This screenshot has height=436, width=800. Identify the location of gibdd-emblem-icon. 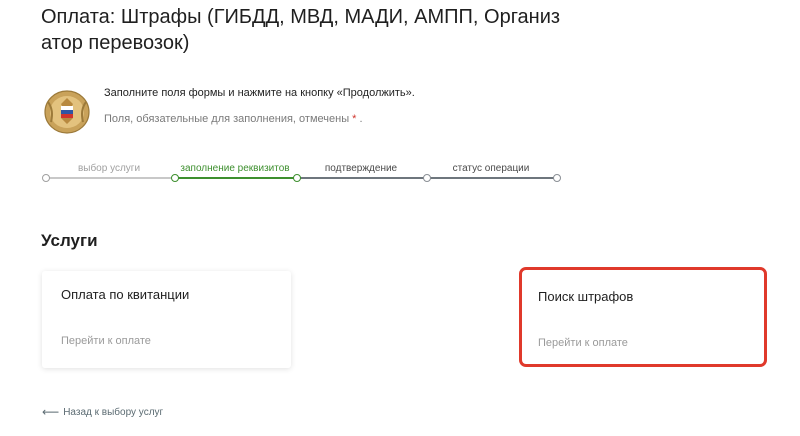
(67, 112).